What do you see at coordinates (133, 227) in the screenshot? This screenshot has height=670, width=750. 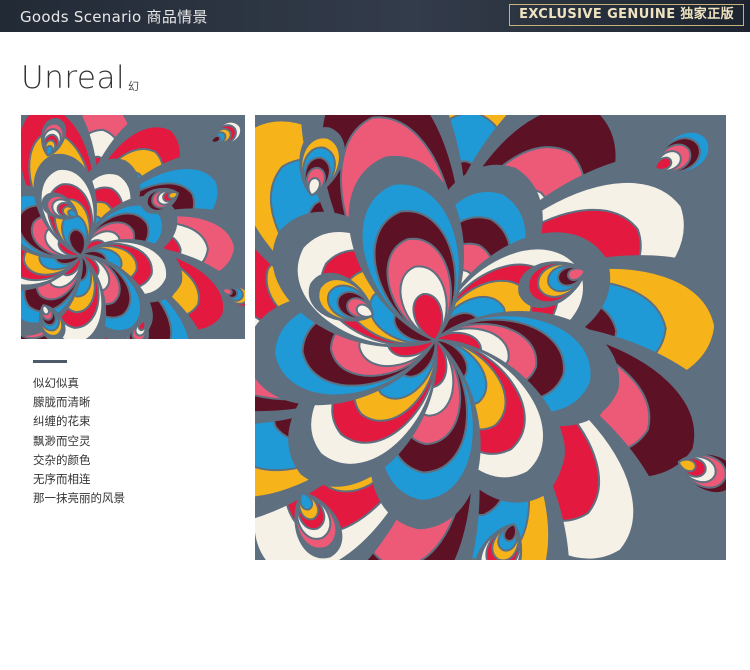 I see `pattern-detail-image` at bounding box center [133, 227].